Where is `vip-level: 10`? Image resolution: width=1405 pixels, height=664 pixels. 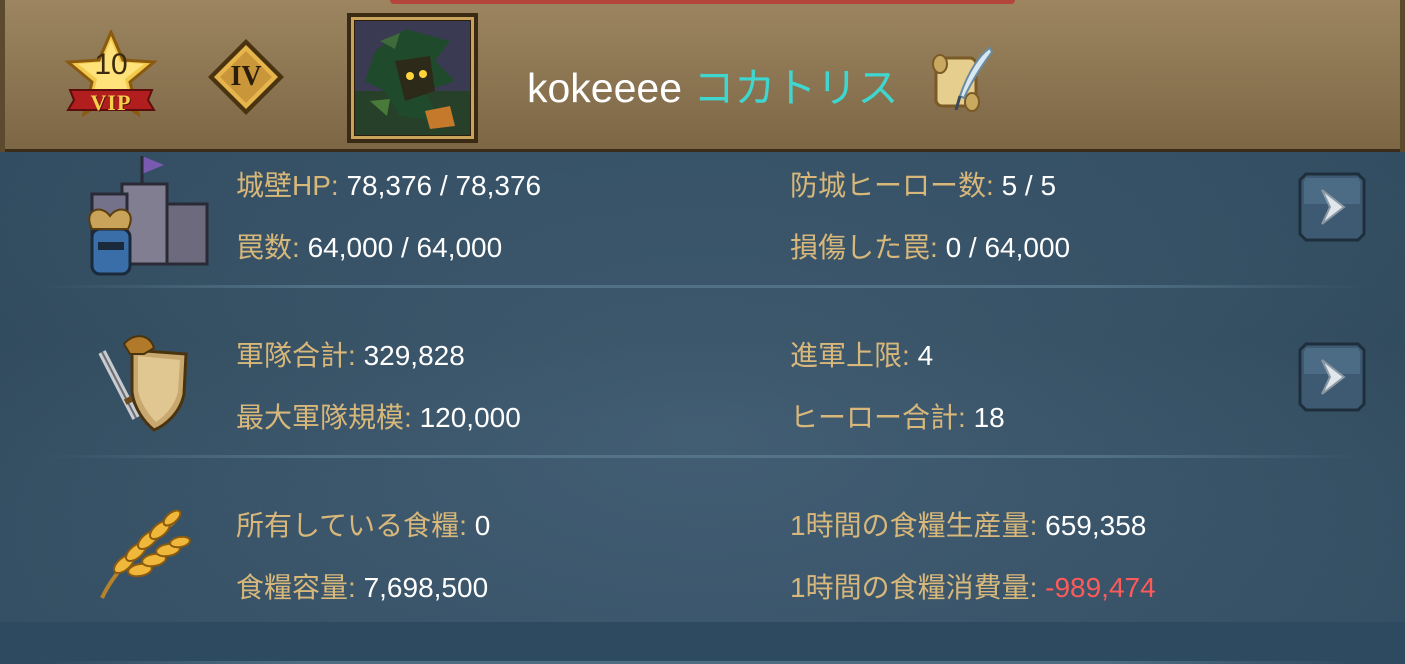
vip-level: 10 is located at coordinates (111, 64).